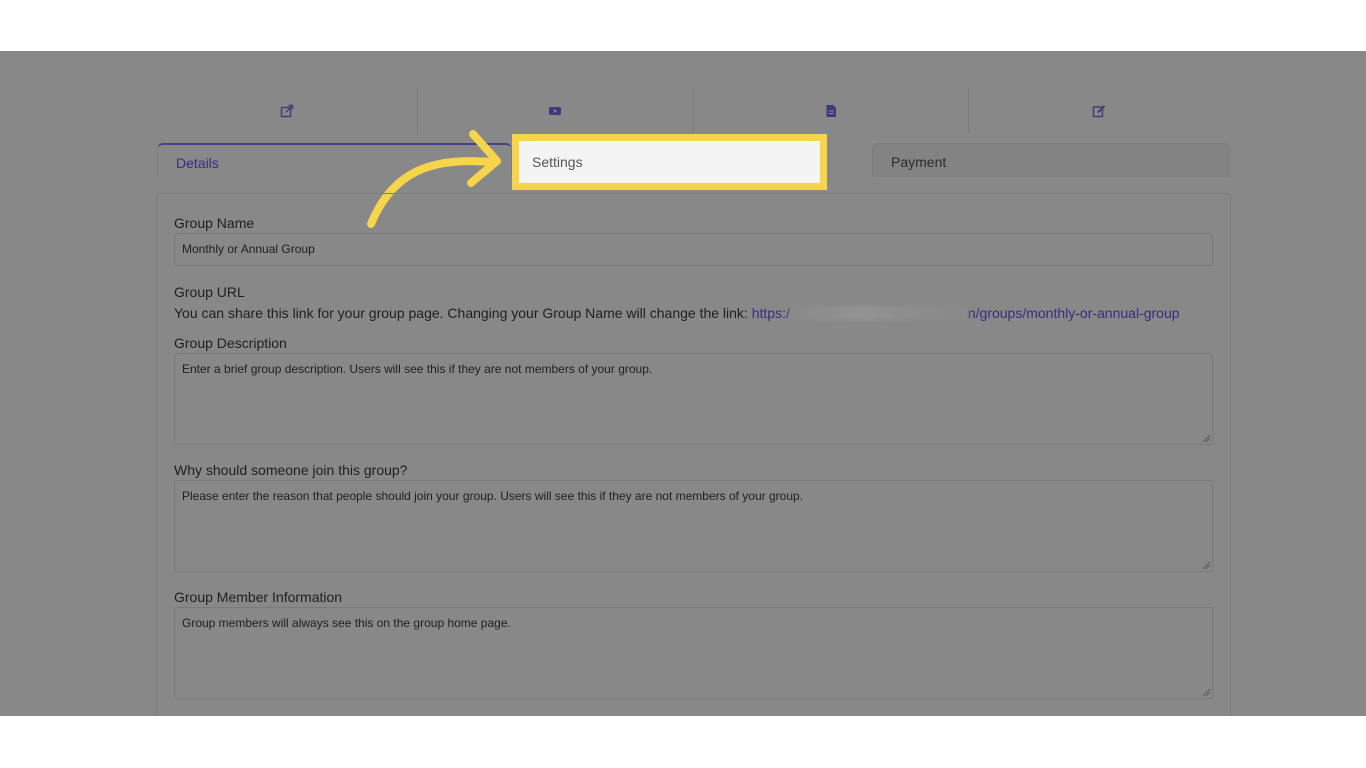  I want to click on group-name-input: Monthly or Annual Group, so click(693, 249).